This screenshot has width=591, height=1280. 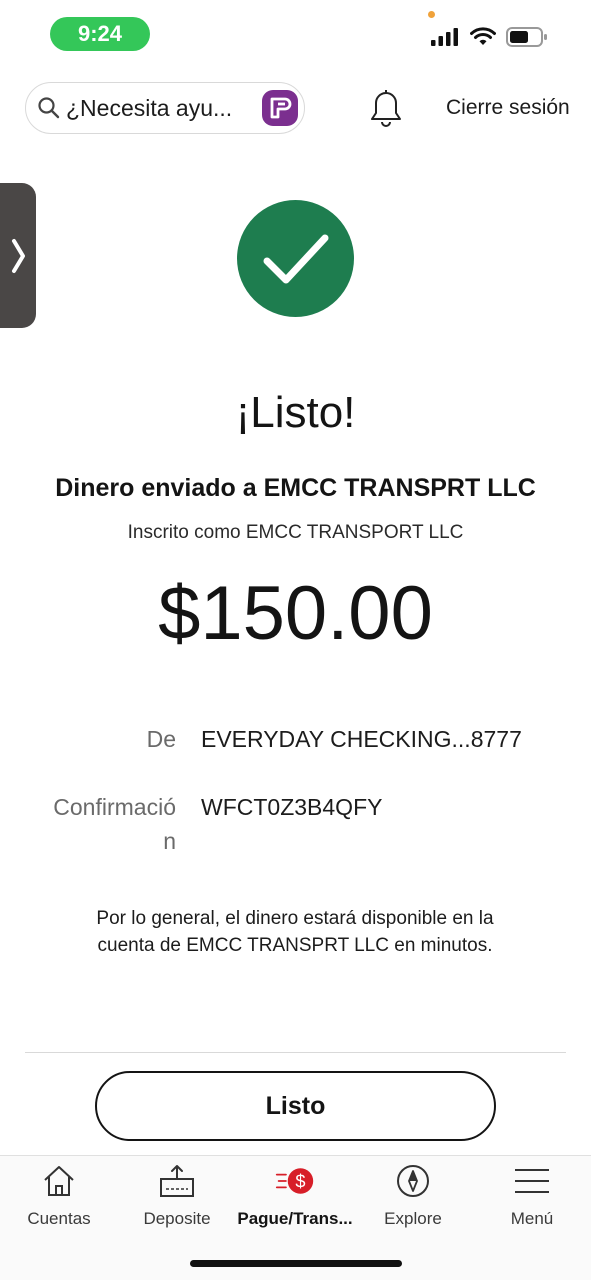 I want to click on tab-label: Menú, so click(x=532, y=1218).